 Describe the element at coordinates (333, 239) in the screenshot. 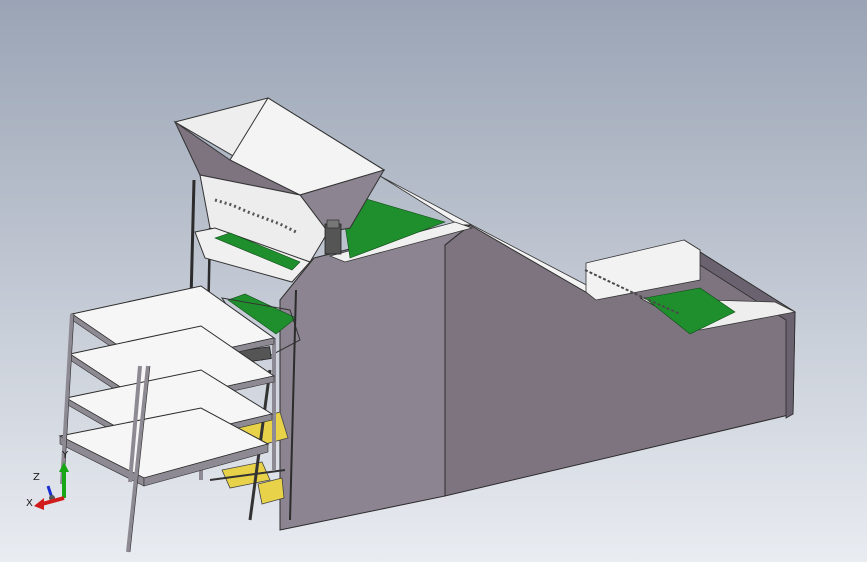

I see `hopper-motor` at that location.